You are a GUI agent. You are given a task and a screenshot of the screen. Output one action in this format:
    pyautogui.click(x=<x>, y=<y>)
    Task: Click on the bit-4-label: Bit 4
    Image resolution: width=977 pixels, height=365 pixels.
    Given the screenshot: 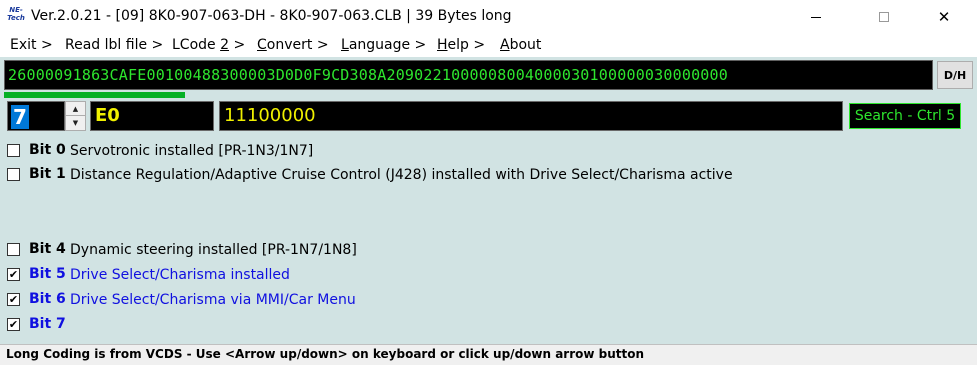 What is the action you would take?
    pyautogui.click(x=47, y=249)
    